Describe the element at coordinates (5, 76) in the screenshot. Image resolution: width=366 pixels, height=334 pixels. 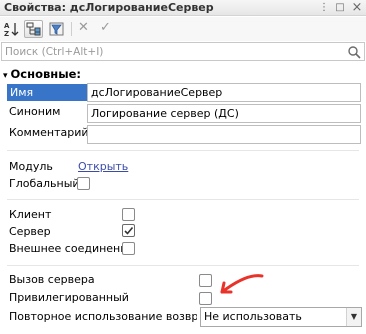
I see `collapse-triangle-icon: ▾` at that location.